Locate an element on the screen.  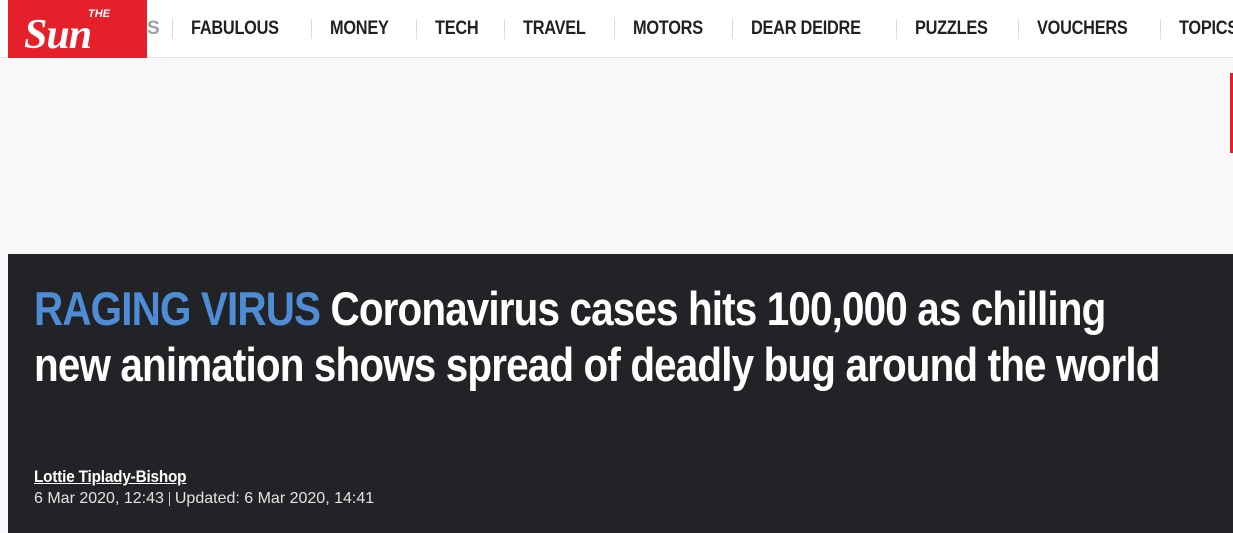
author-link: Lottie Tiplady-Bishop is located at coordinates (110, 477).